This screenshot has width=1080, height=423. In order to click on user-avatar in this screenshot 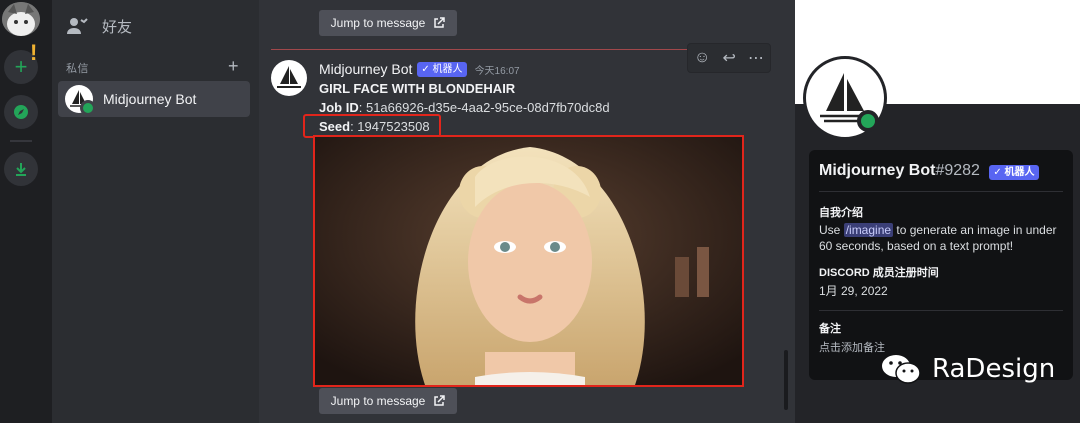, I will do `click(21, 19)`.